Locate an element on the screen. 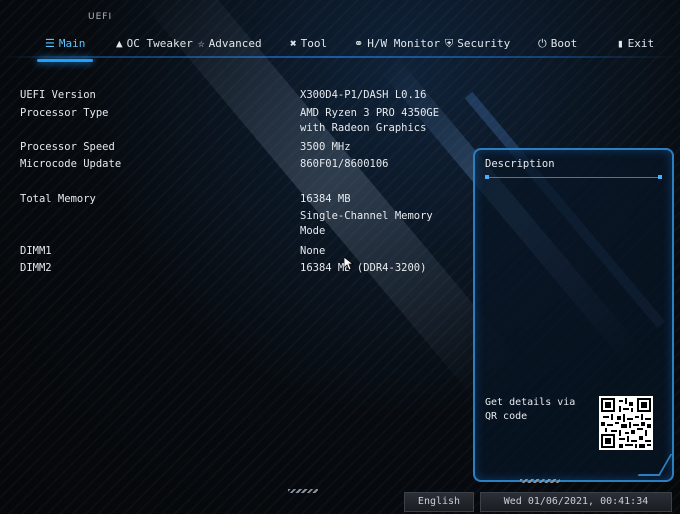  total-memory-mode: Single-Channel Memory is located at coordinates (366, 216).